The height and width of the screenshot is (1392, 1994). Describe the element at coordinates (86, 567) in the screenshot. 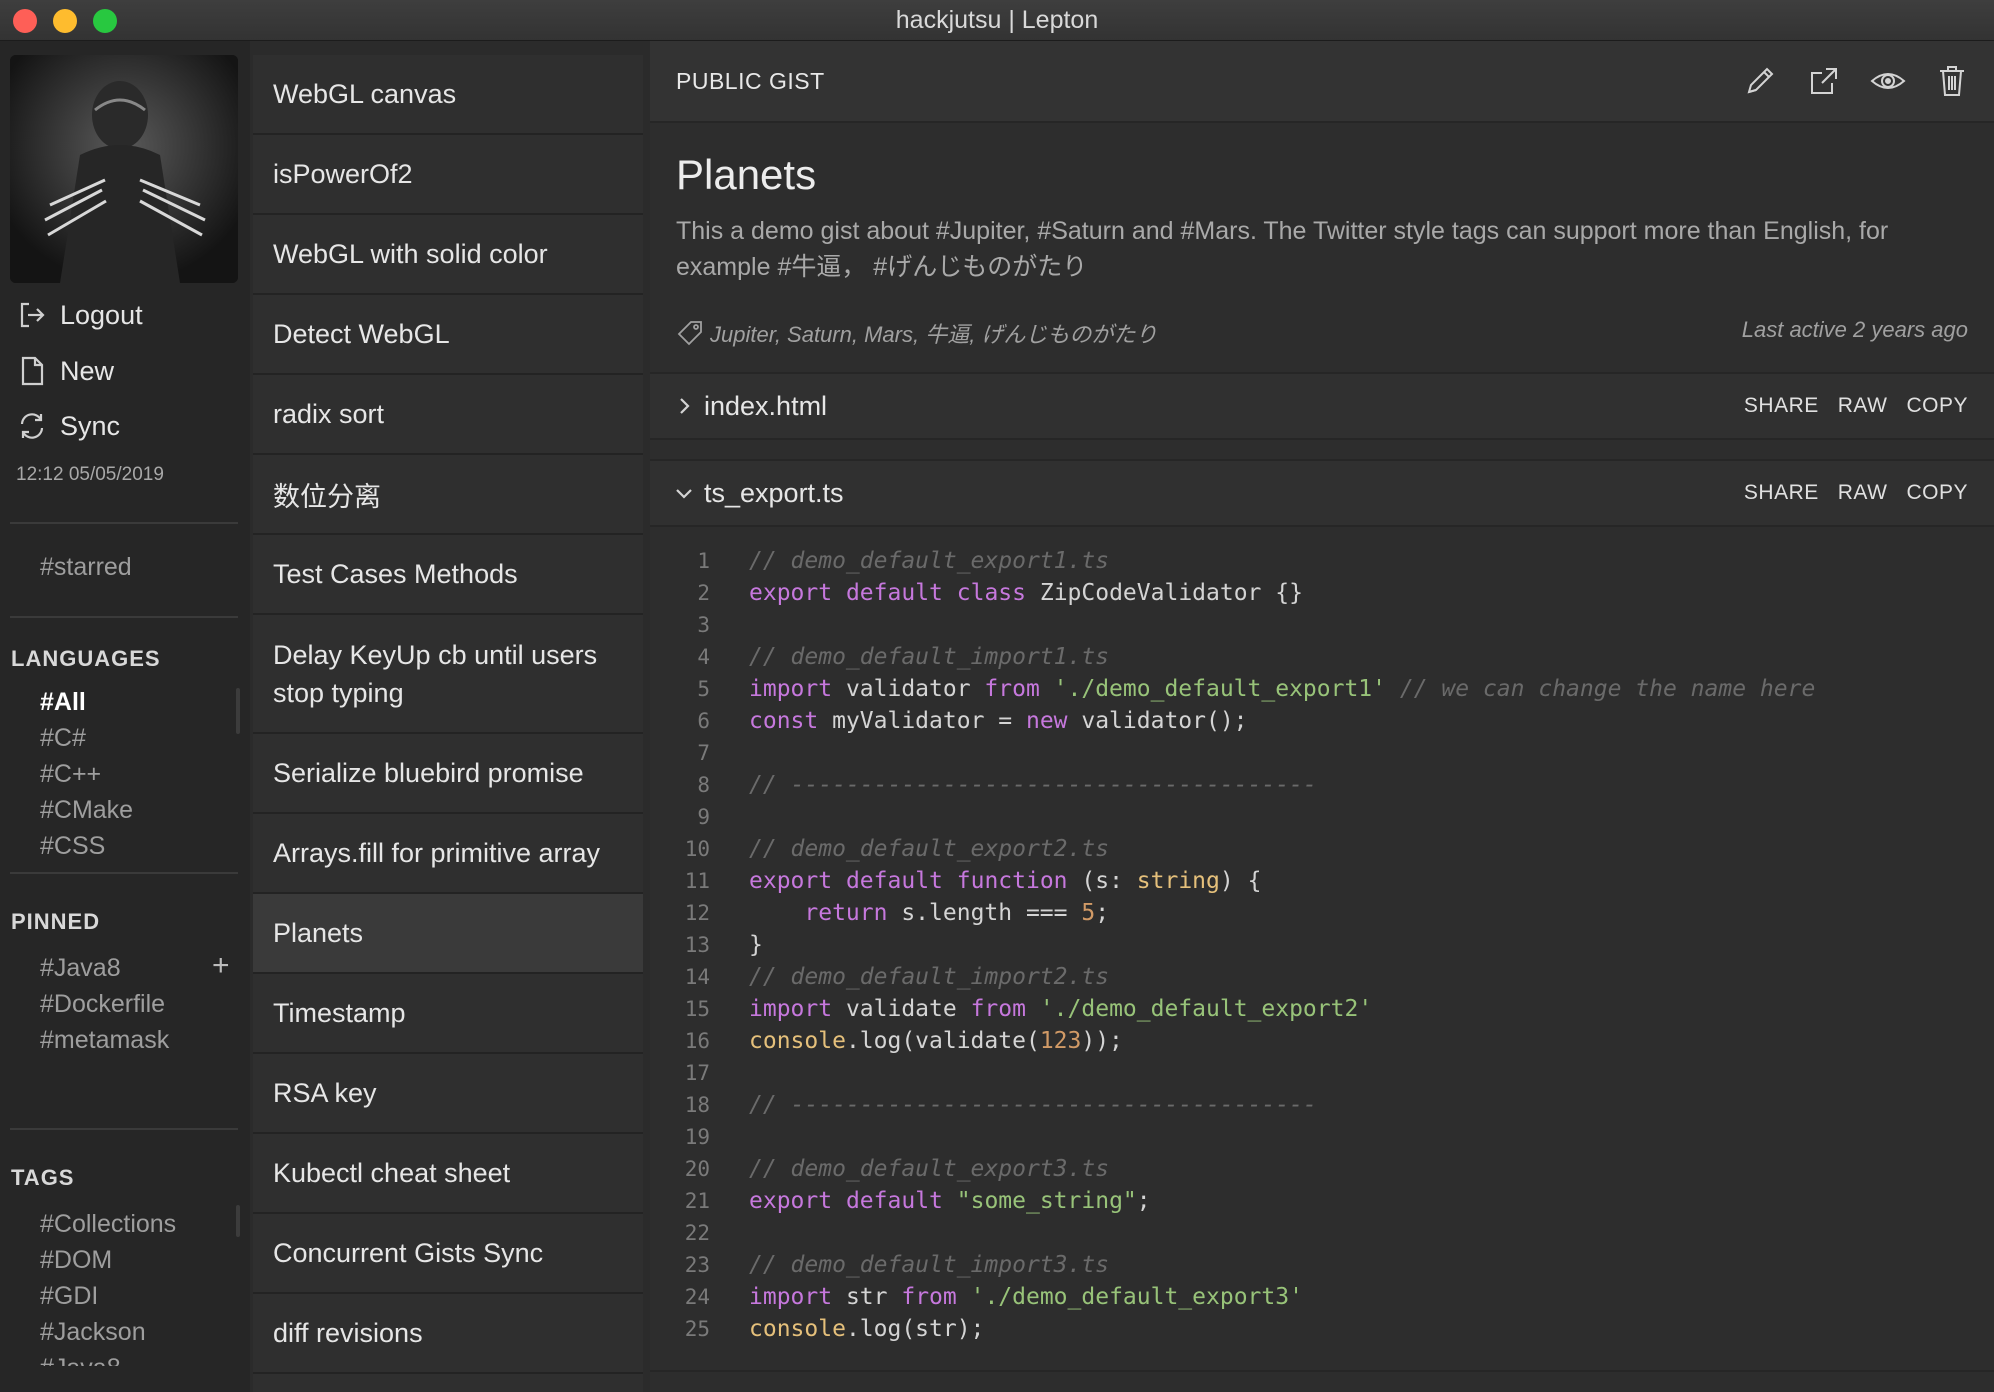

I see `starred-filter: #starred` at that location.